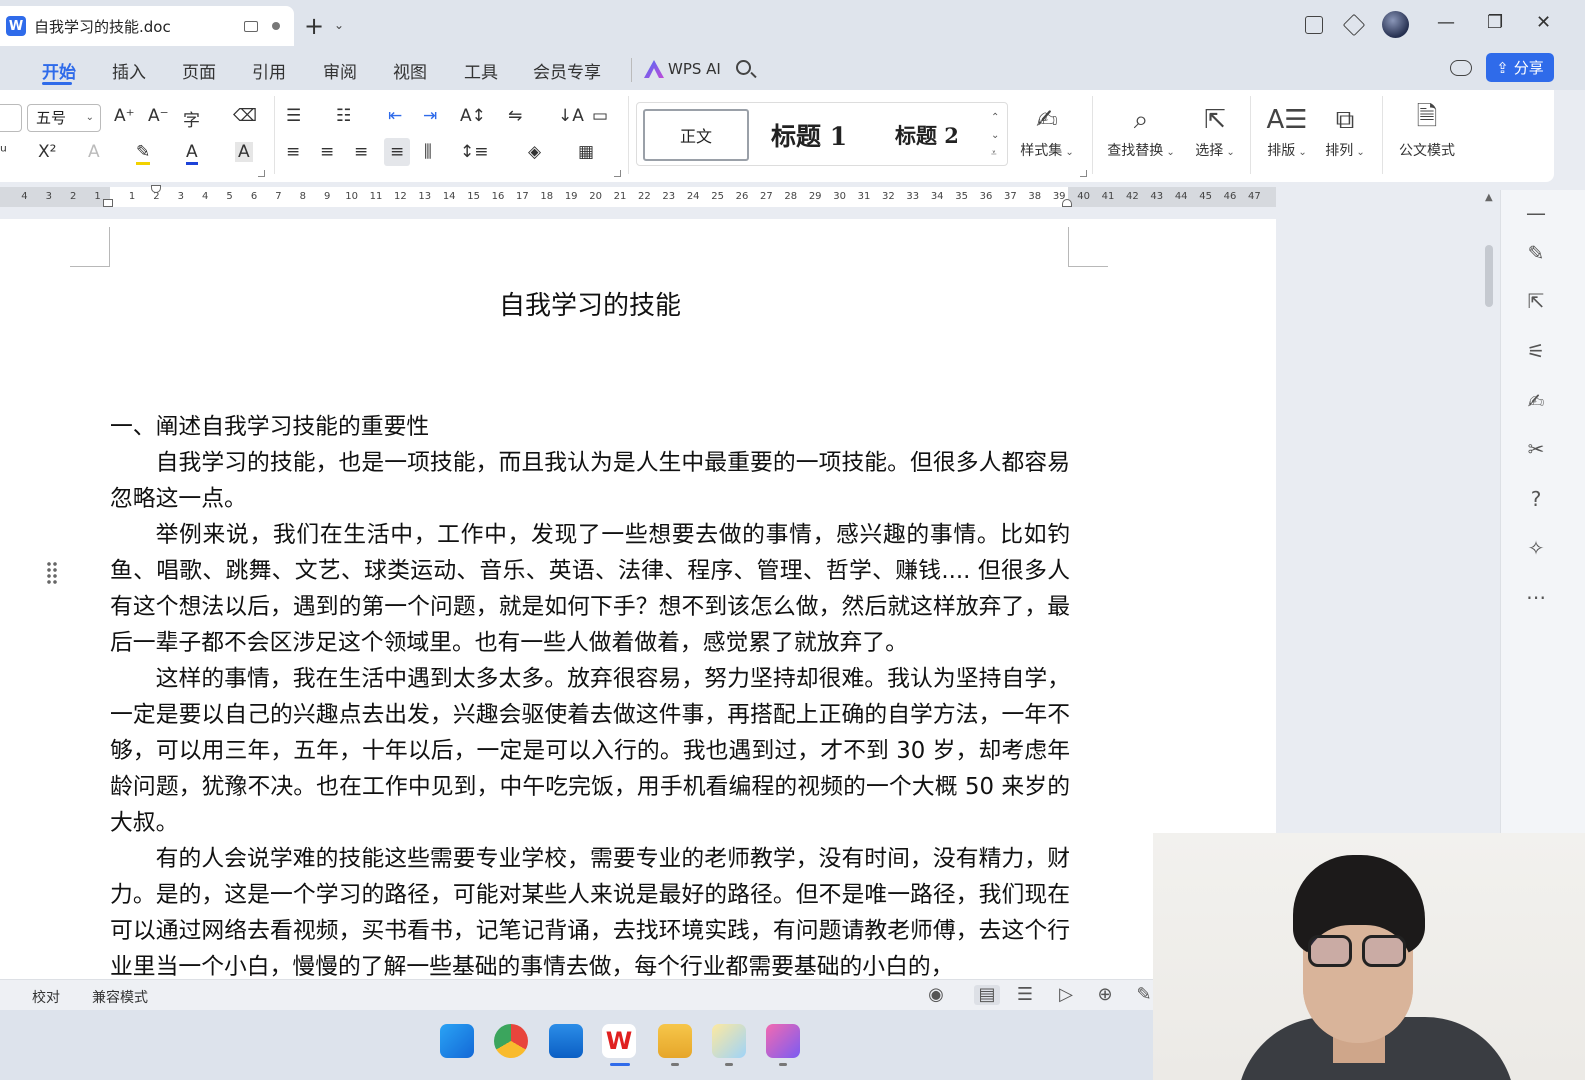 The image size is (1585, 1080). Describe the element at coordinates (1489, 197) in the screenshot. I see `scroll-up-icon: ▲` at that location.